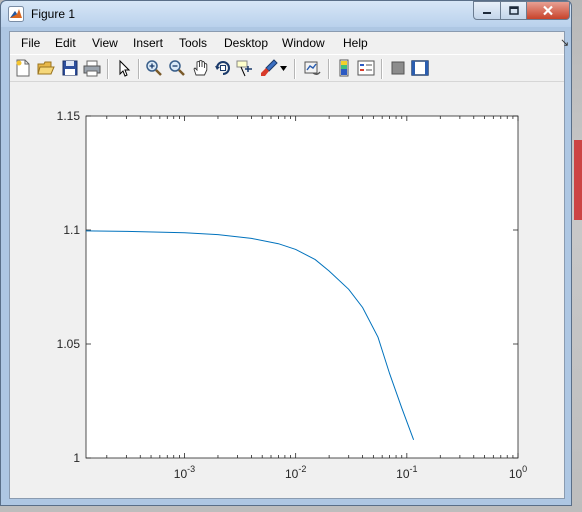 The image size is (582, 512). Describe the element at coordinates (148, 43) in the screenshot. I see `menu-insert: Insert` at that location.